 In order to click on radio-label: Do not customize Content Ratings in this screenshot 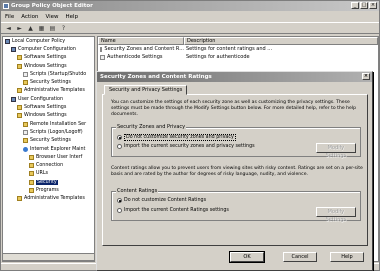, I will do `click(165, 200)`.